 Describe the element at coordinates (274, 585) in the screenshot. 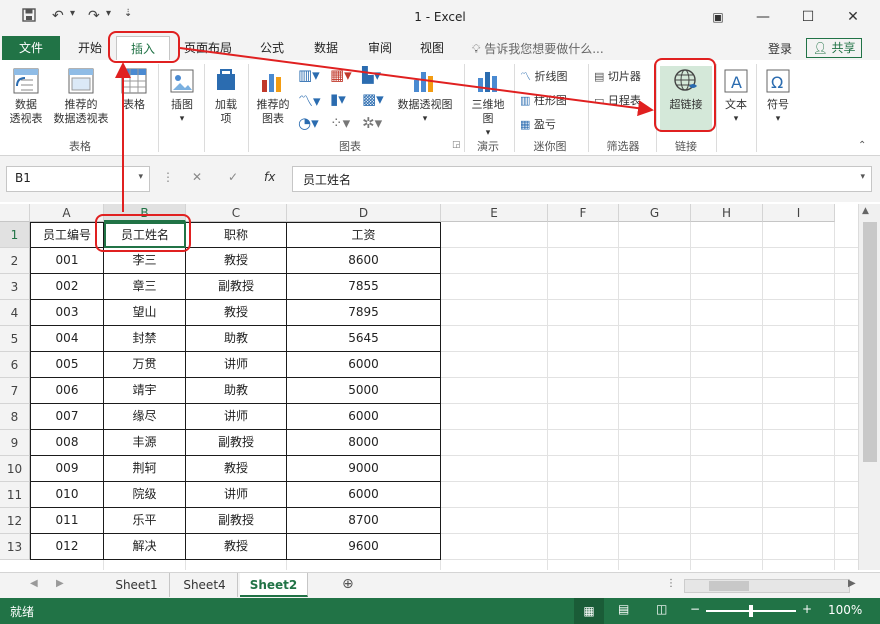

I see `sheet-tab-sheet2: Sheet2` at that location.